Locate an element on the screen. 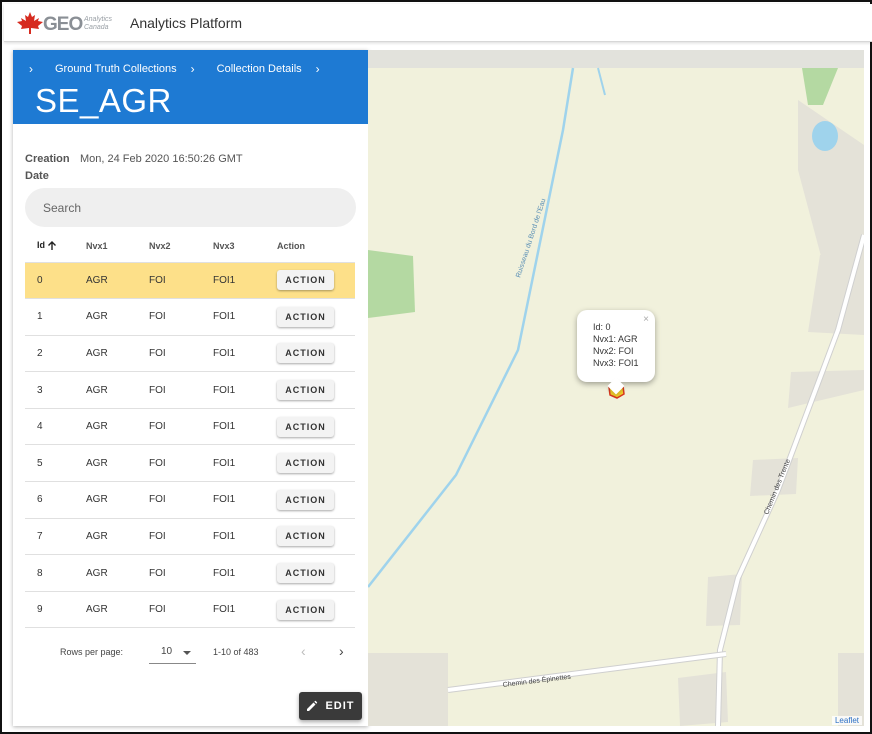 This screenshot has height=734, width=872. table-row: 1 AGR FOI FOI1 ACTION is located at coordinates (190, 317).